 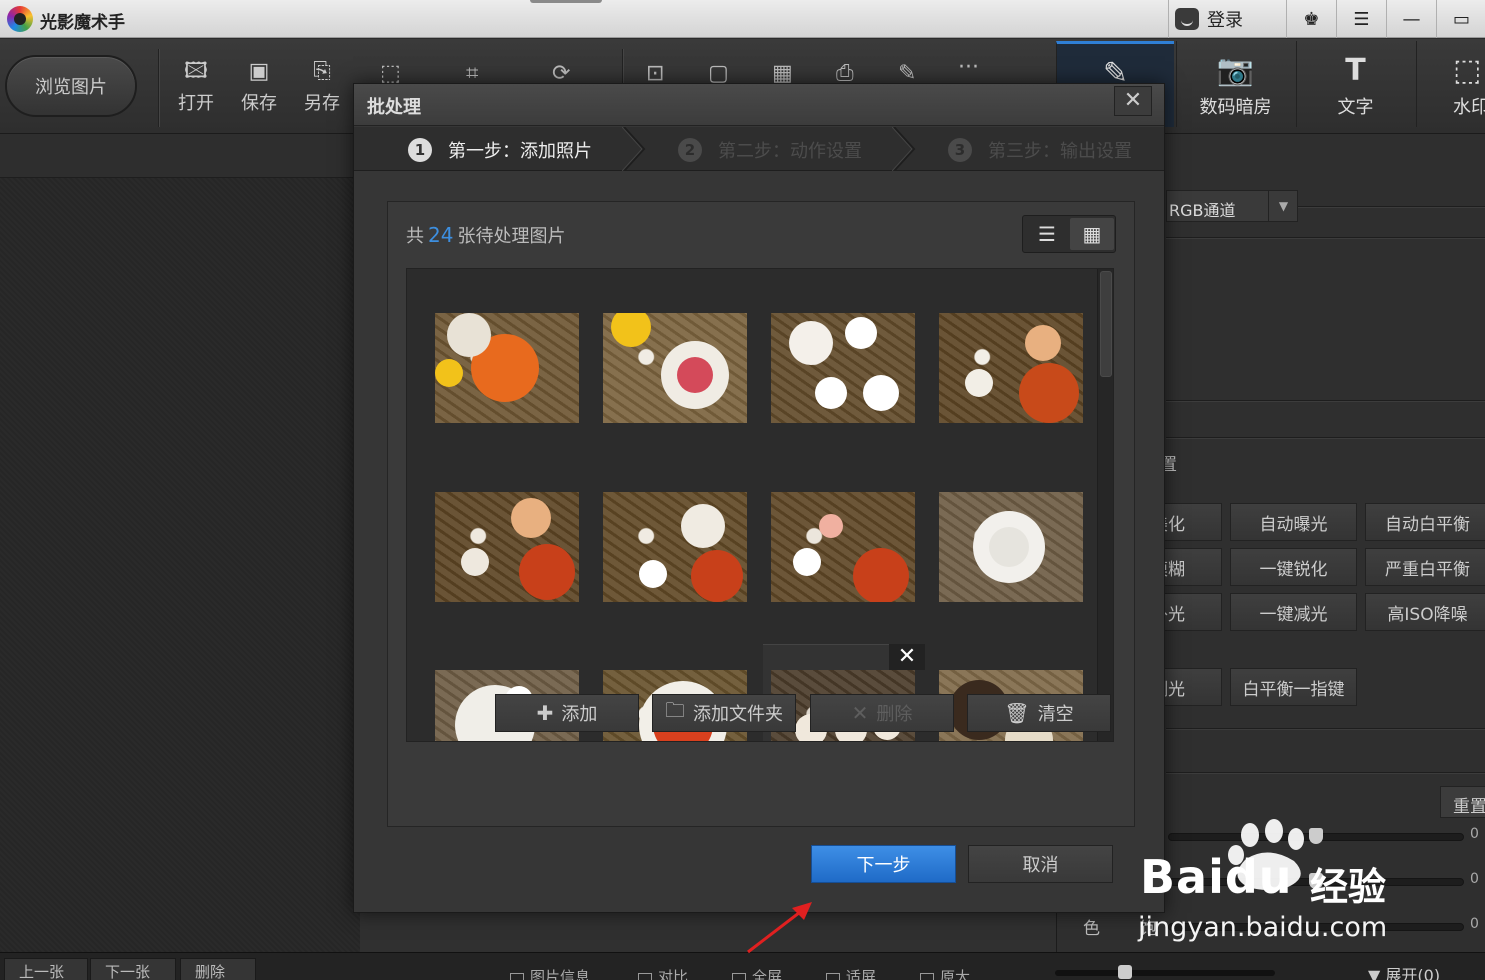 What do you see at coordinates (1235, 84) in the screenshot?
I see `tab-darkroom: 📷 数码暗房` at bounding box center [1235, 84].